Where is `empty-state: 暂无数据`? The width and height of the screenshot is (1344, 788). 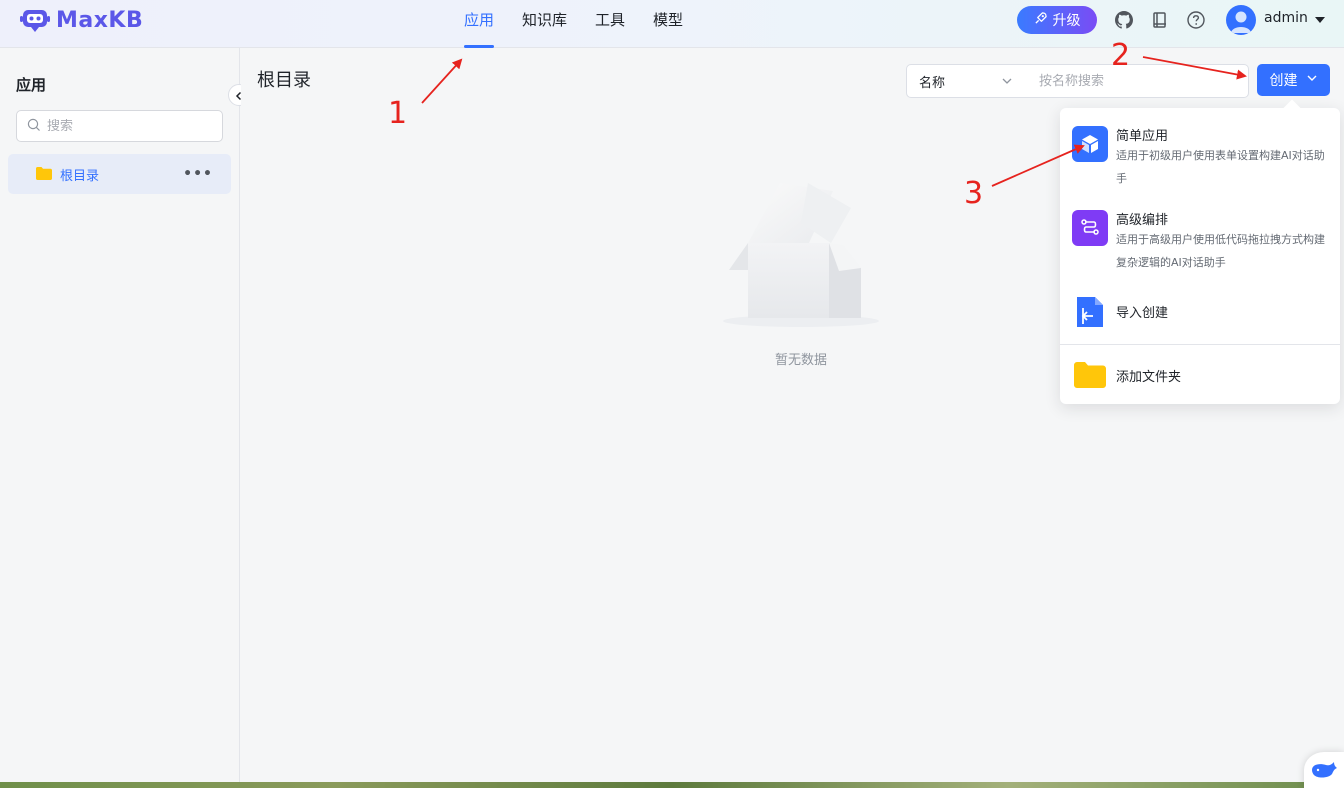 empty-state: 暂无数据 is located at coordinates (801, 265).